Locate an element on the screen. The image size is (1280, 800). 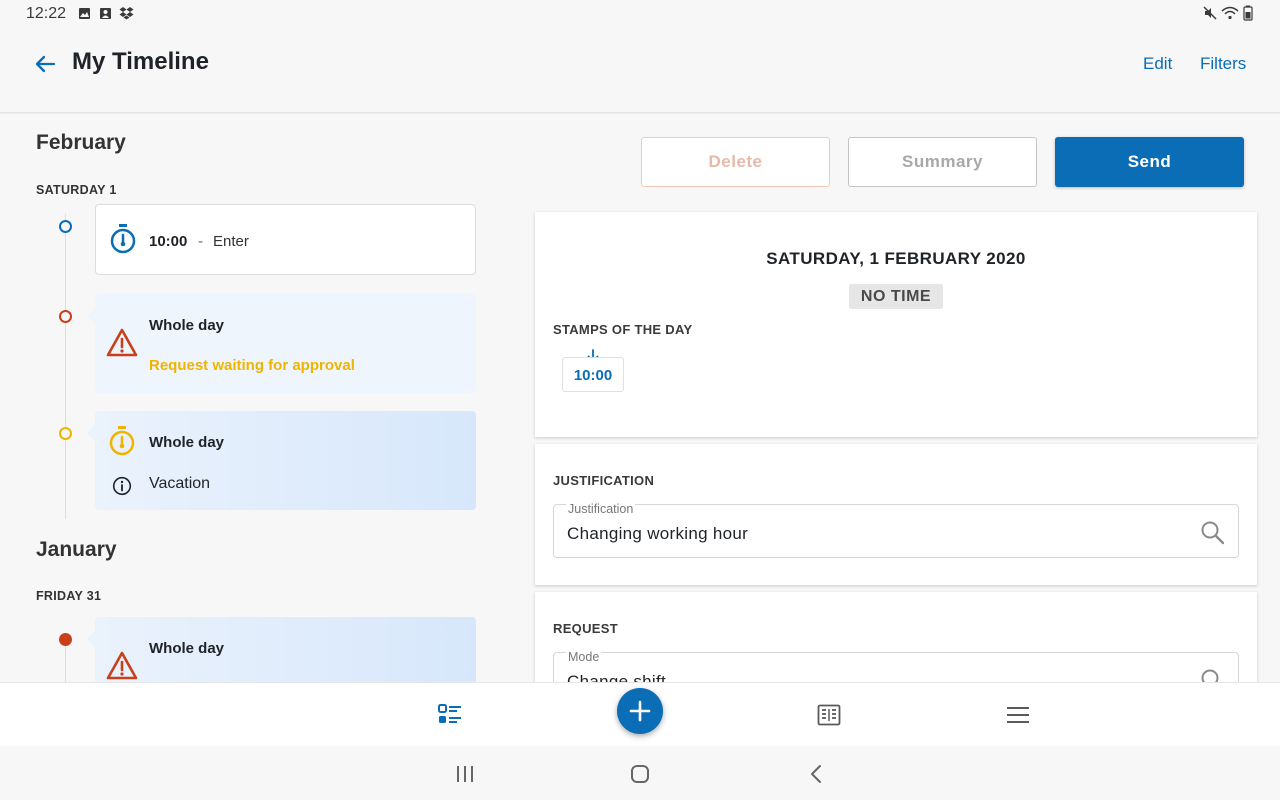
entry-type: Enter is located at coordinates (231, 241).